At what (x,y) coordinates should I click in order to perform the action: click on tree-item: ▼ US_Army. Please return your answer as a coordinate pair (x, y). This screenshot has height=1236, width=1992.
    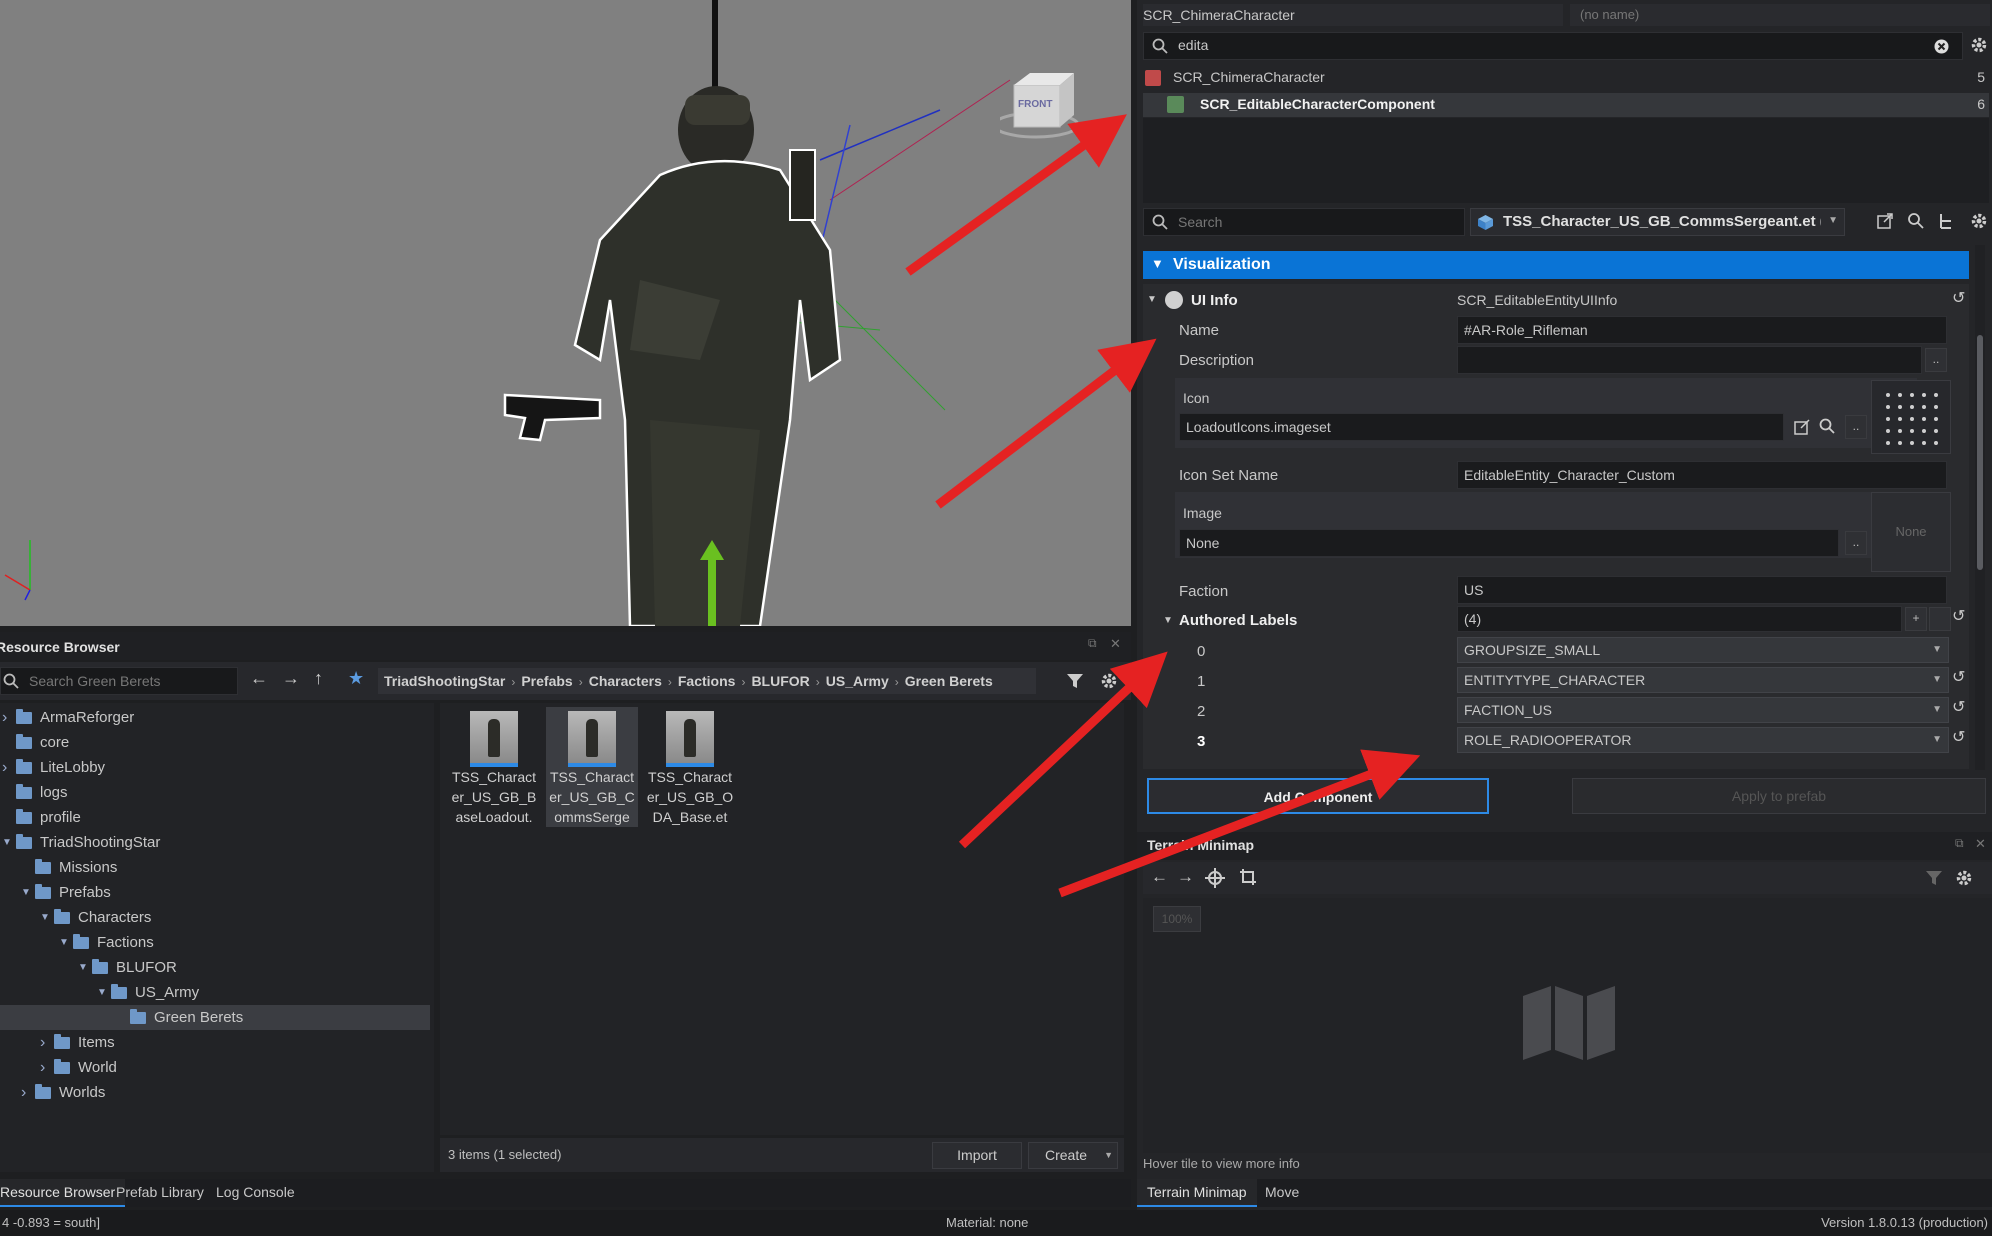
    Looking at the image, I should click on (215, 992).